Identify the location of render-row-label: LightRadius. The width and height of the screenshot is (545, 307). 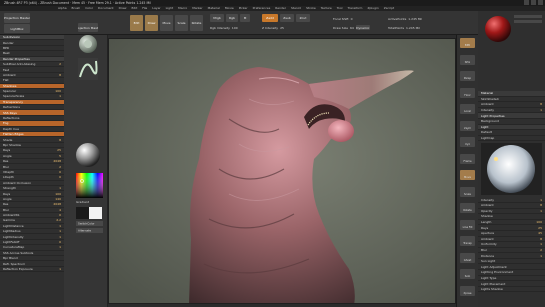
(12, 231).